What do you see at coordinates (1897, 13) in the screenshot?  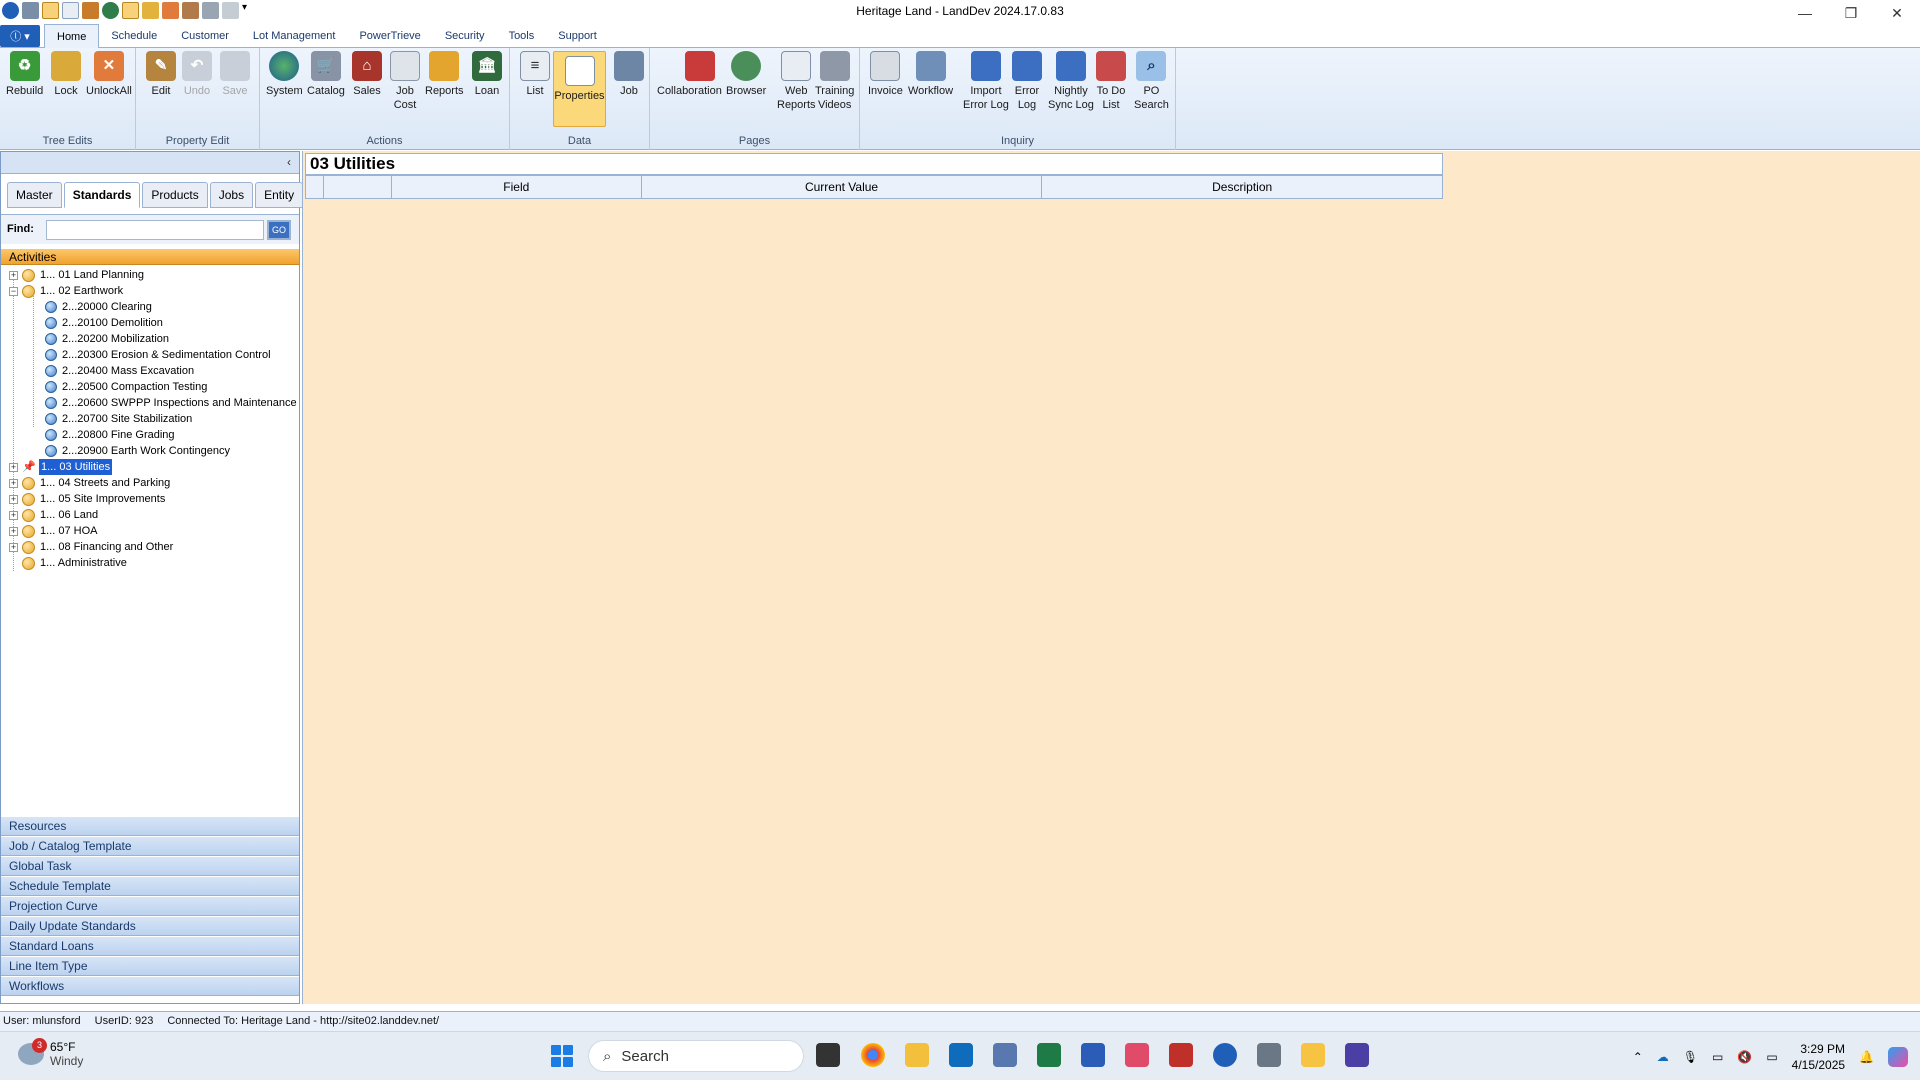 I see `close-button: ✕` at bounding box center [1897, 13].